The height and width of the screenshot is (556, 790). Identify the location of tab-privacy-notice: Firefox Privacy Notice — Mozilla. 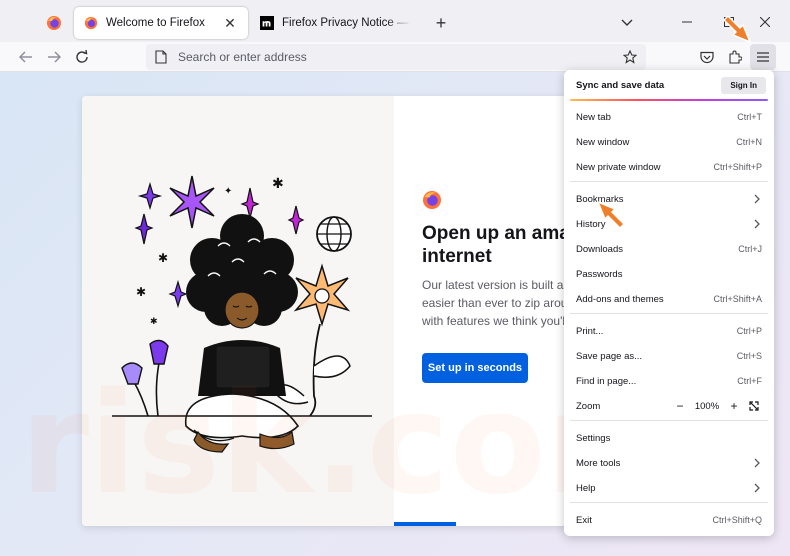
(336, 23).